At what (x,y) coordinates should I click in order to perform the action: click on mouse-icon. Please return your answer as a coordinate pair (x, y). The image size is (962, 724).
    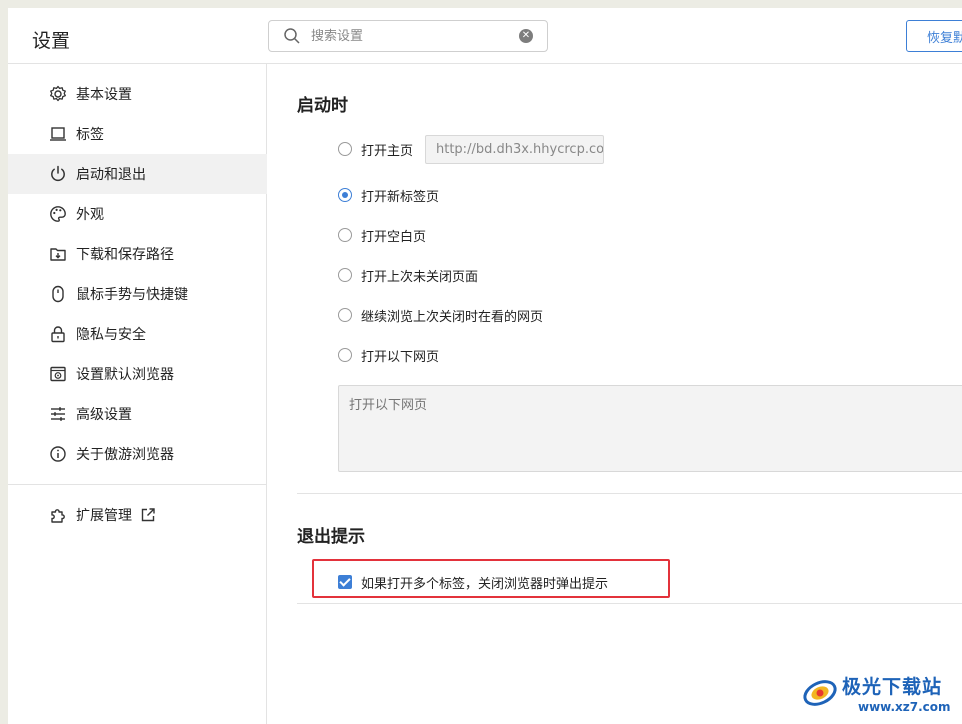
    Looking at the image, I should click on (58, 294).